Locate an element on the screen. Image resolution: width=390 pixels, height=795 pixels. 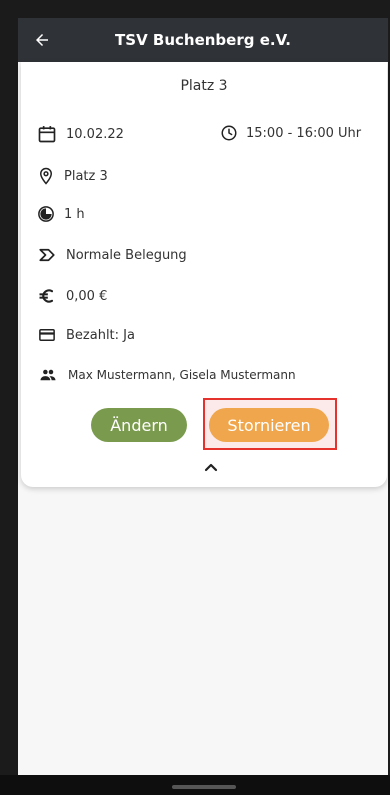
booking-time: 15:00 - 16:00 Uhr is located at coordinates (304, 133).